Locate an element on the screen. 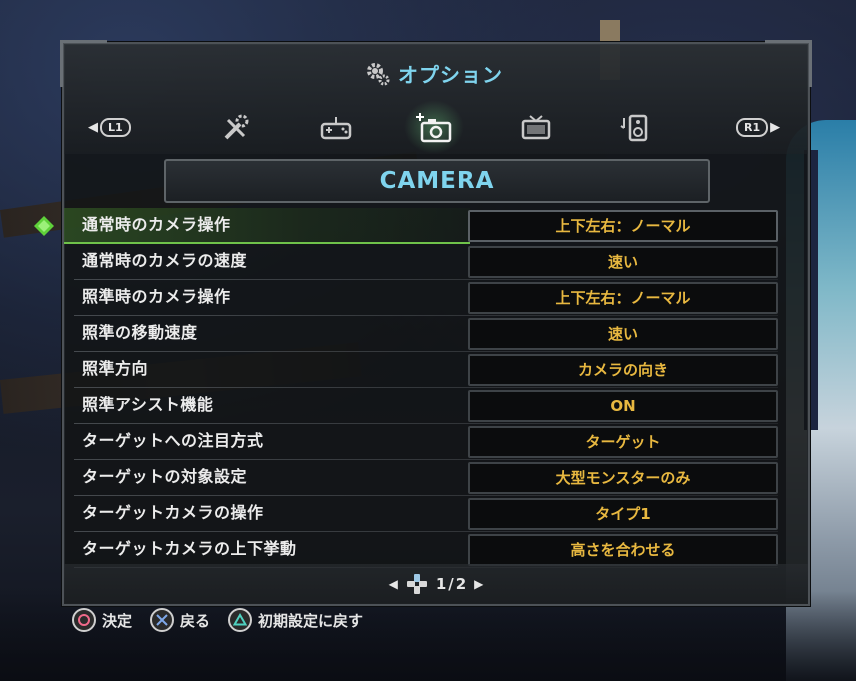  page-navigation: ◀ 1/2 ▶ is located at coordinates (436, 584).